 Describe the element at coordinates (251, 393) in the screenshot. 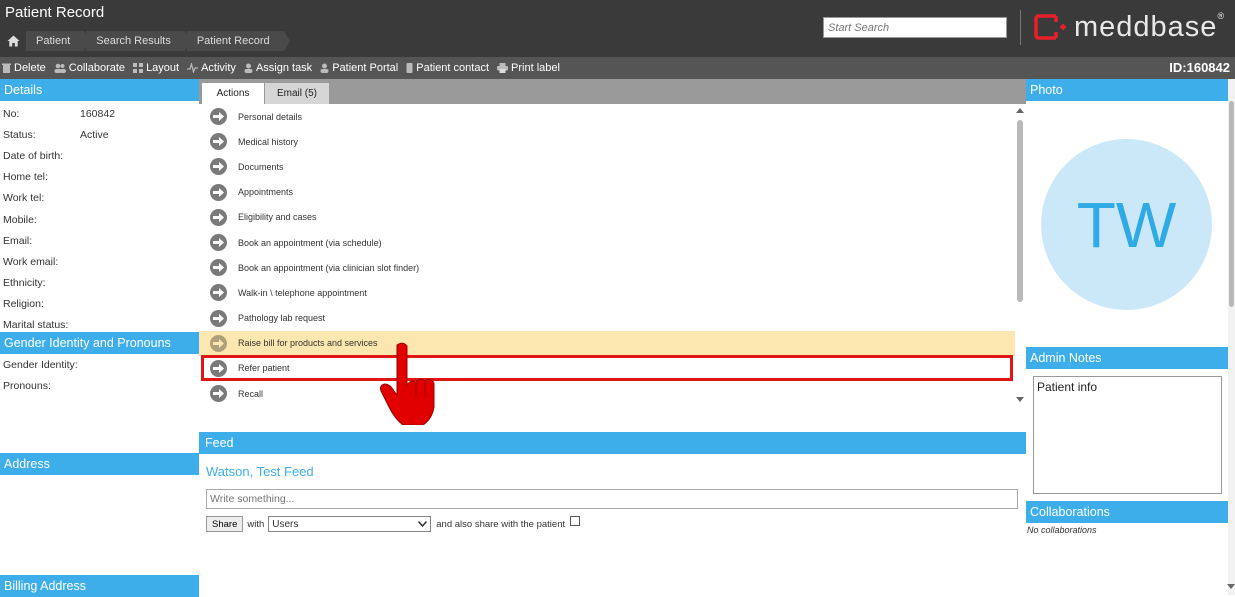

I see `action-label: Recall` at that location.